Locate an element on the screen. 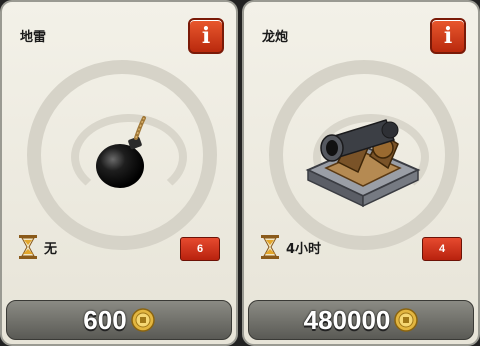 Image resolution: width=480 pixels, height=346 pixels. build-time-text: 无 is located at coordinates (51, 249).